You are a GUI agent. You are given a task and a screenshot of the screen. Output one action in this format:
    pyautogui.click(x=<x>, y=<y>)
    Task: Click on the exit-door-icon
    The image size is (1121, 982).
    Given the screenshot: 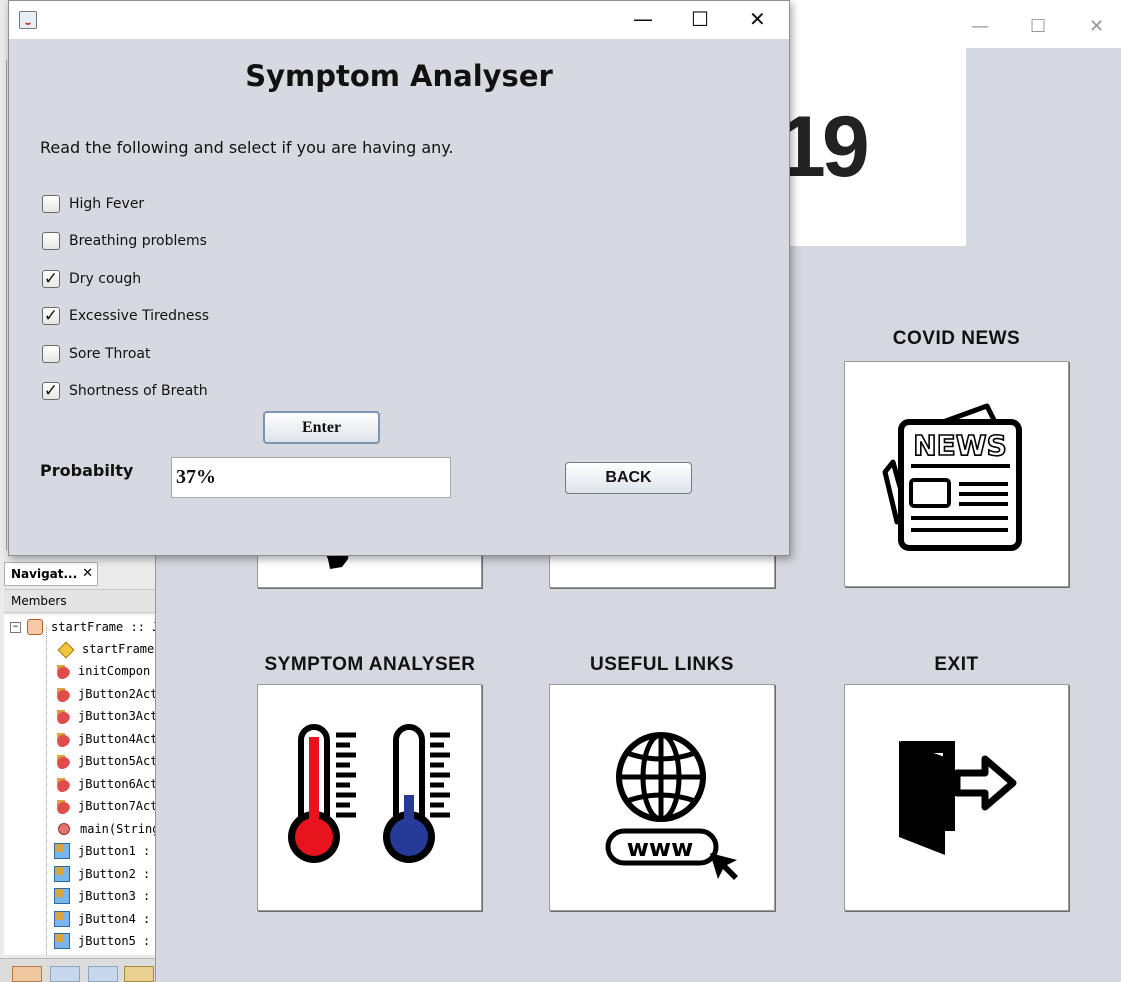 What is the action you would take?
    pyautogui.click(x=958, y=798)
    